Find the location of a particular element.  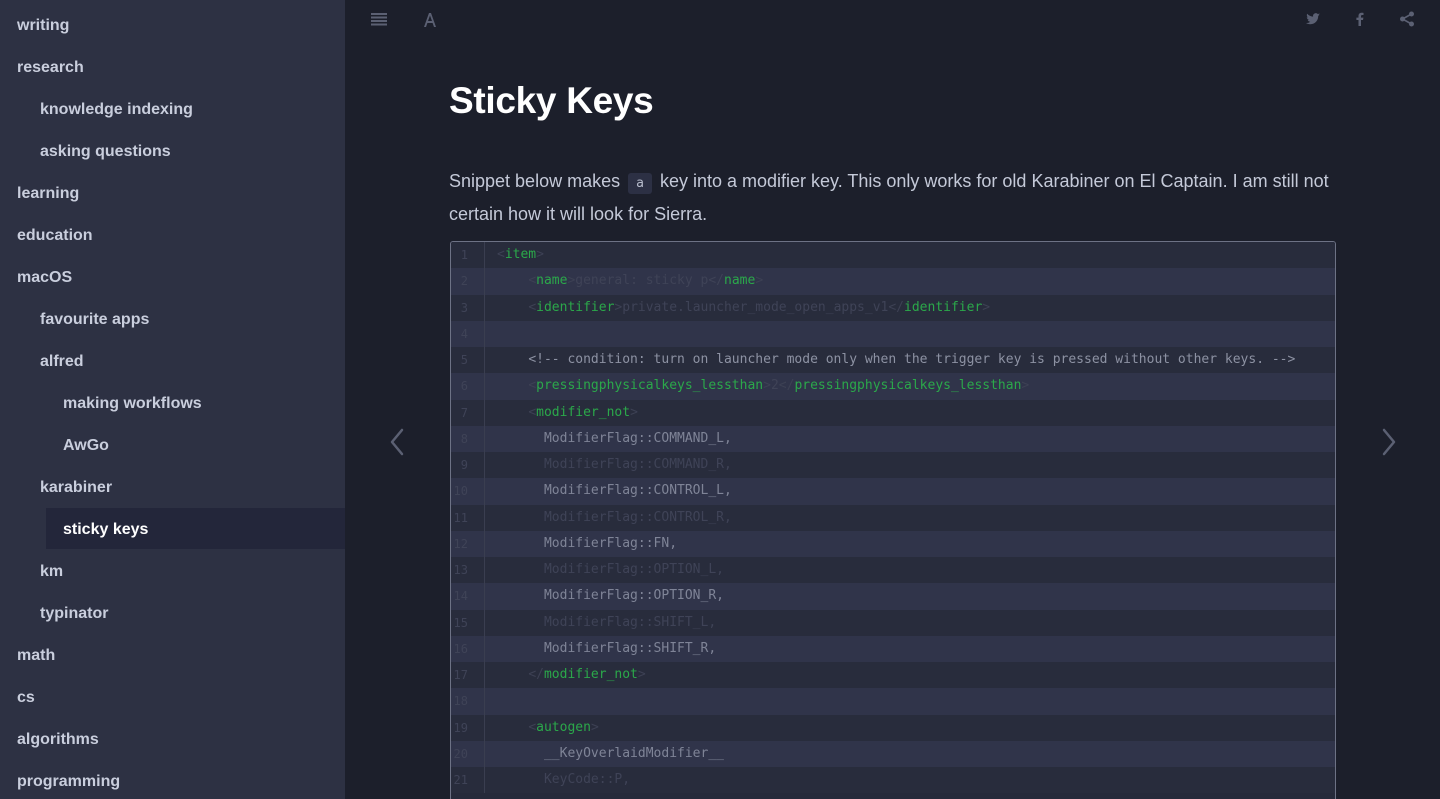

code-line-text: ModifierFlag::OPTION_L, is located at coordinates (610, 570).